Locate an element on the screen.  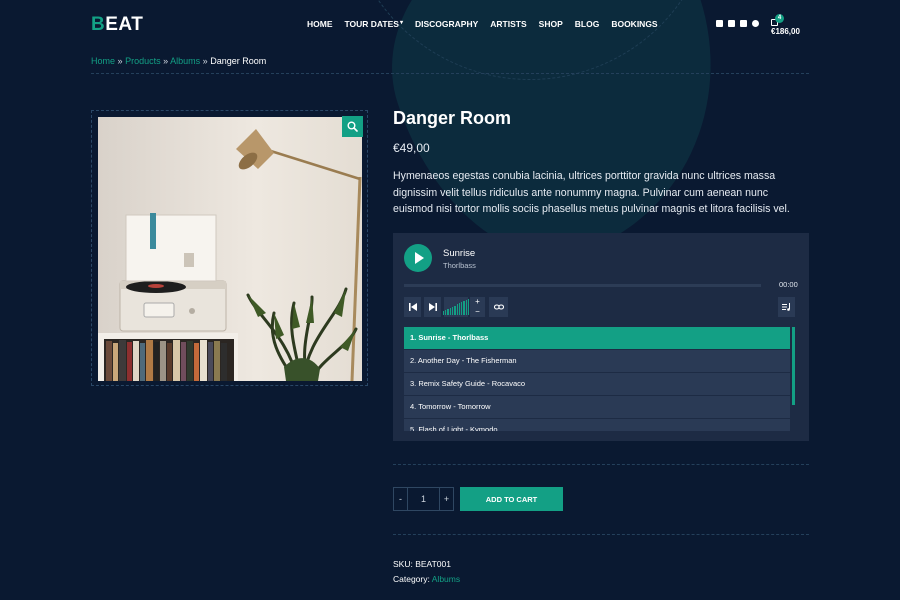
volume-stepper: + − is located at coordinates (477, 307).